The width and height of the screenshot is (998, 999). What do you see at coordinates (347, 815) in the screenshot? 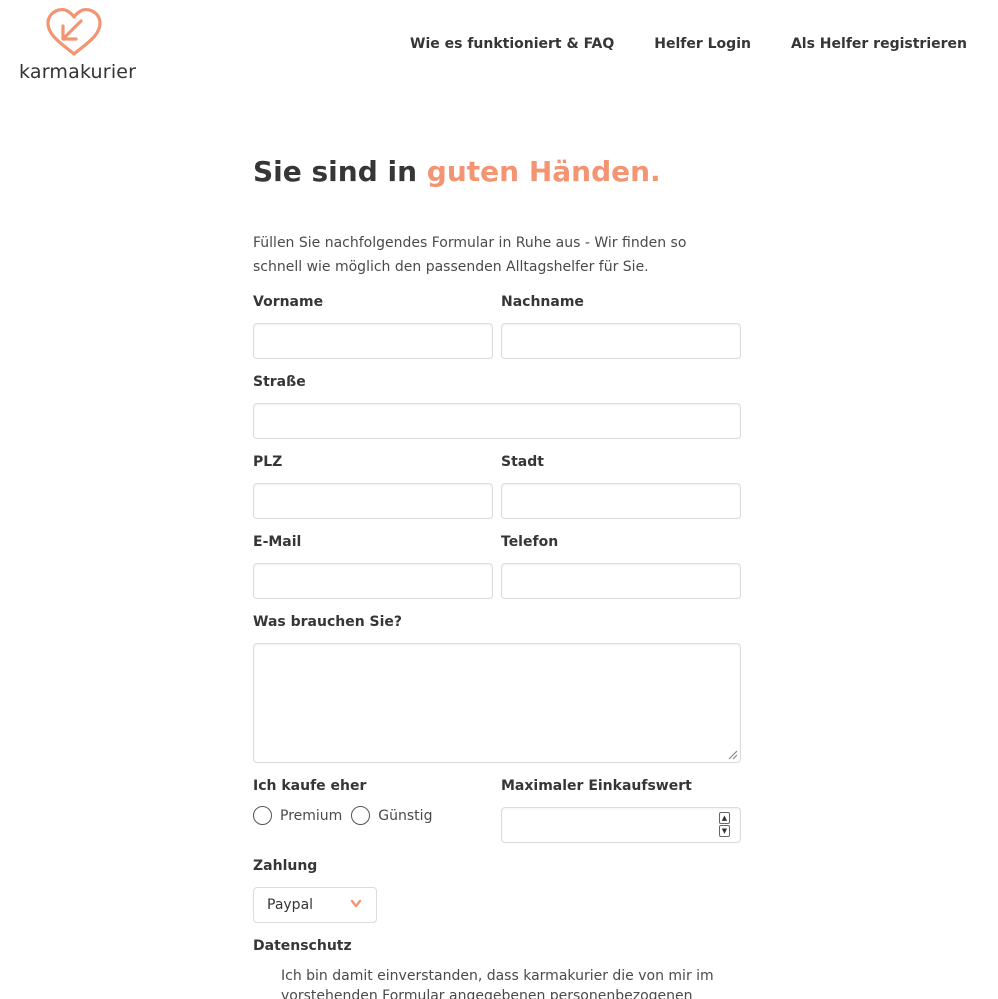
I see `buy-preference-group: Premium Günstig` at bounding box center [347, 815].